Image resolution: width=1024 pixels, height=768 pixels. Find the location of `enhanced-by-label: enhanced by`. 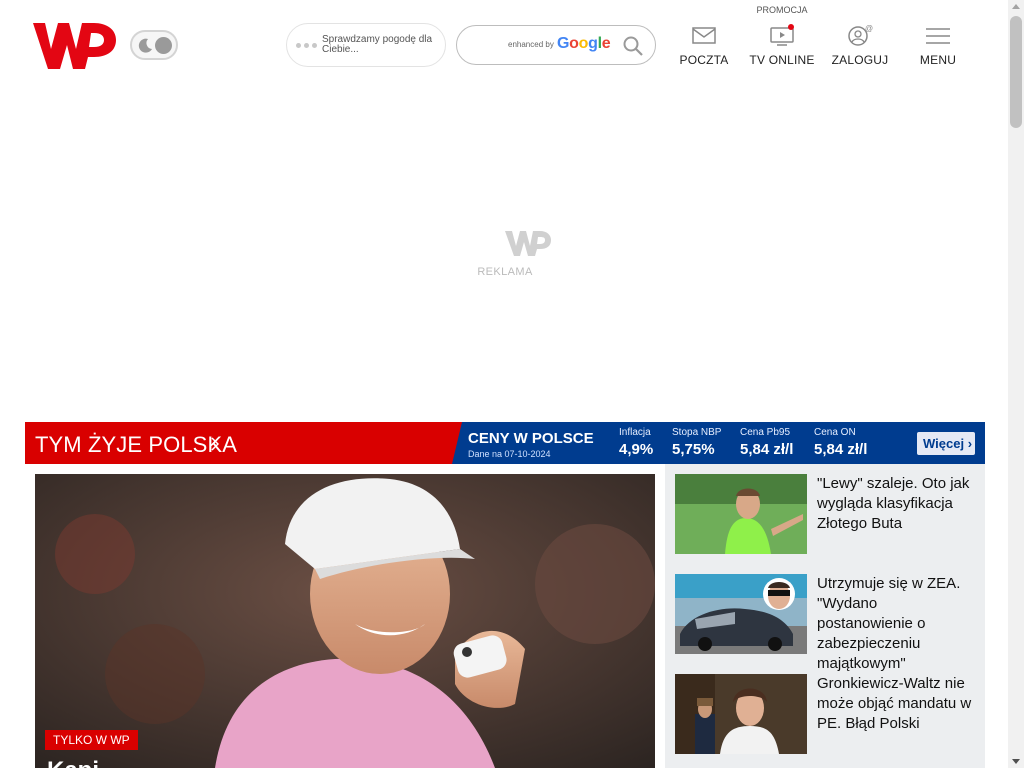

enhanced-by-label: enhanced by is located at coordinates (531, 44).